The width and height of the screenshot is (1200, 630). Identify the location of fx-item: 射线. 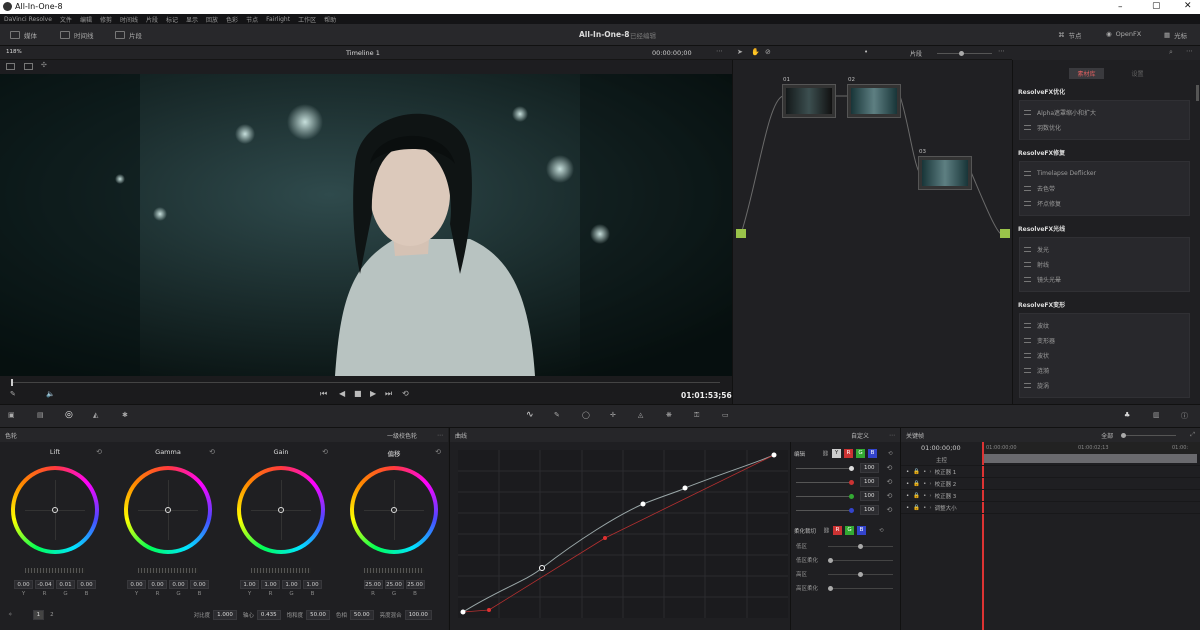
(1104, 264).